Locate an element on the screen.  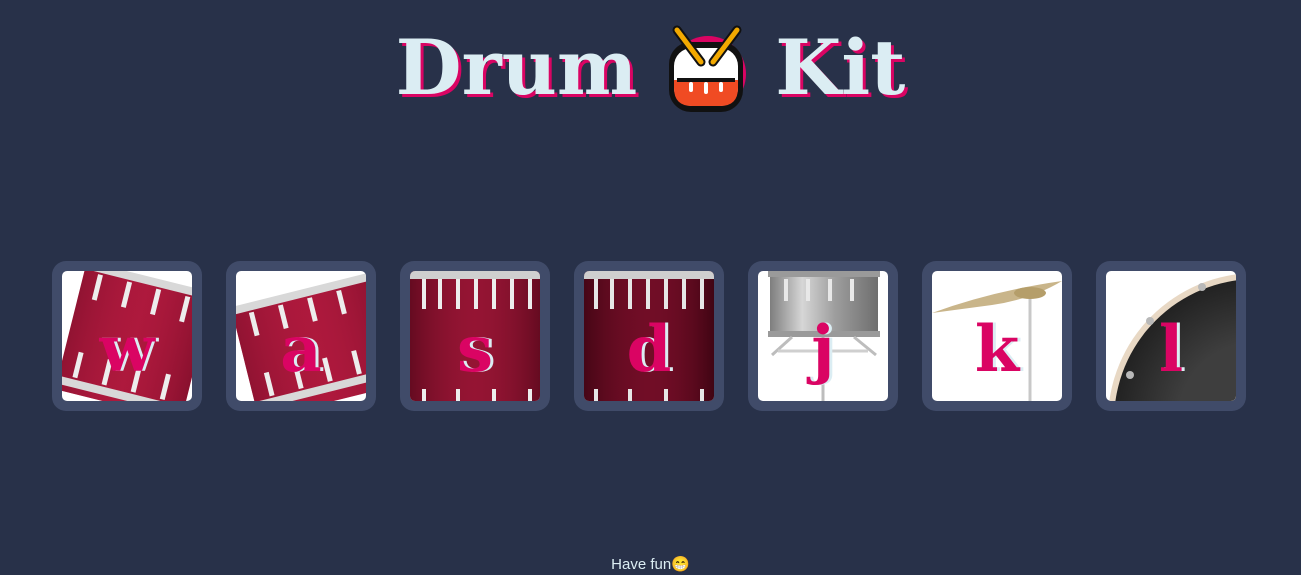
drum-image: l is located at coordinates (1171, 336).